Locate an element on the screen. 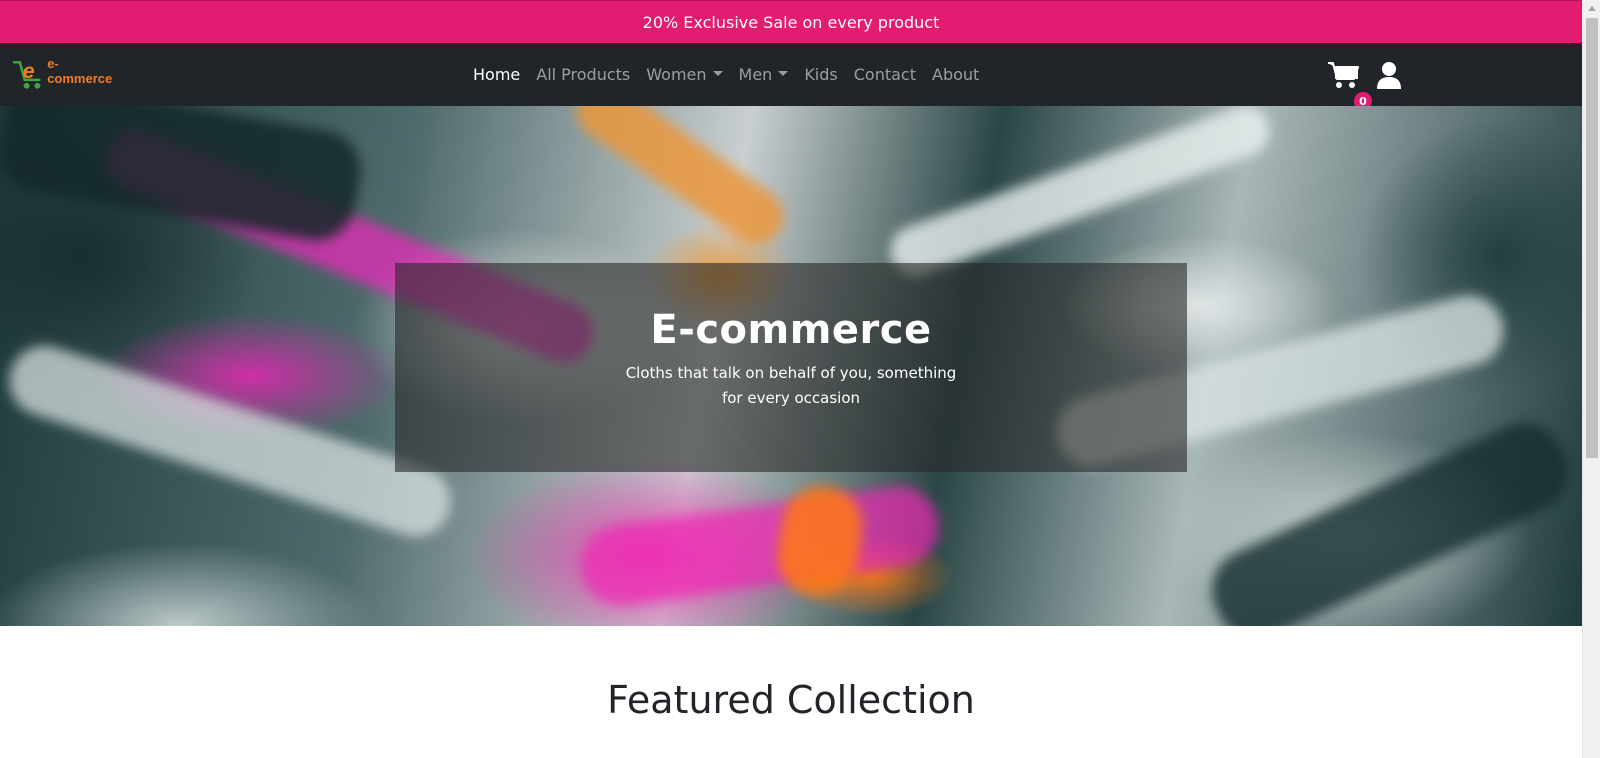 Image resolution: width=1600 pixels, height=758 pixels. cart-icon is located at coordinates (1343, 75).